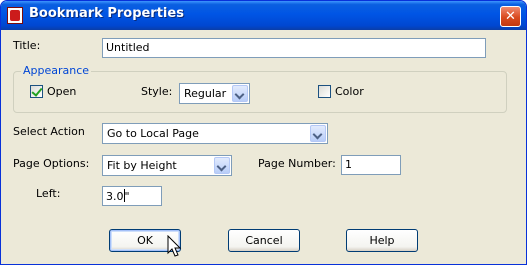  Describe the element at coordinates (62, 91) in the screenshot. I see `open-label: Open` at that location.